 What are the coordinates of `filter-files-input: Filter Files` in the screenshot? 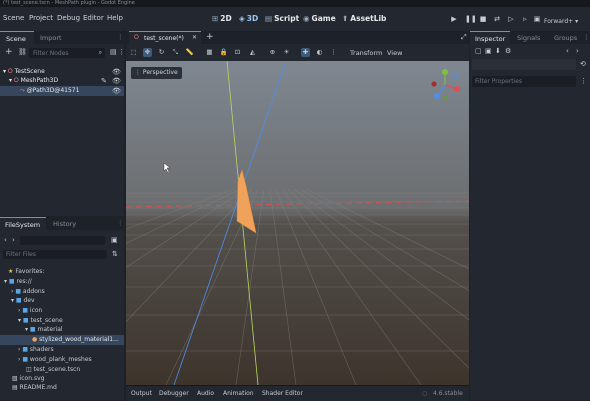 It's located at (55, 254).